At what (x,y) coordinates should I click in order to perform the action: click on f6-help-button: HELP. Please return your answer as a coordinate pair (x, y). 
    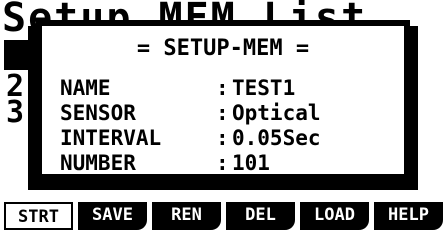
    Looking at the image, I should click on (408, 216).